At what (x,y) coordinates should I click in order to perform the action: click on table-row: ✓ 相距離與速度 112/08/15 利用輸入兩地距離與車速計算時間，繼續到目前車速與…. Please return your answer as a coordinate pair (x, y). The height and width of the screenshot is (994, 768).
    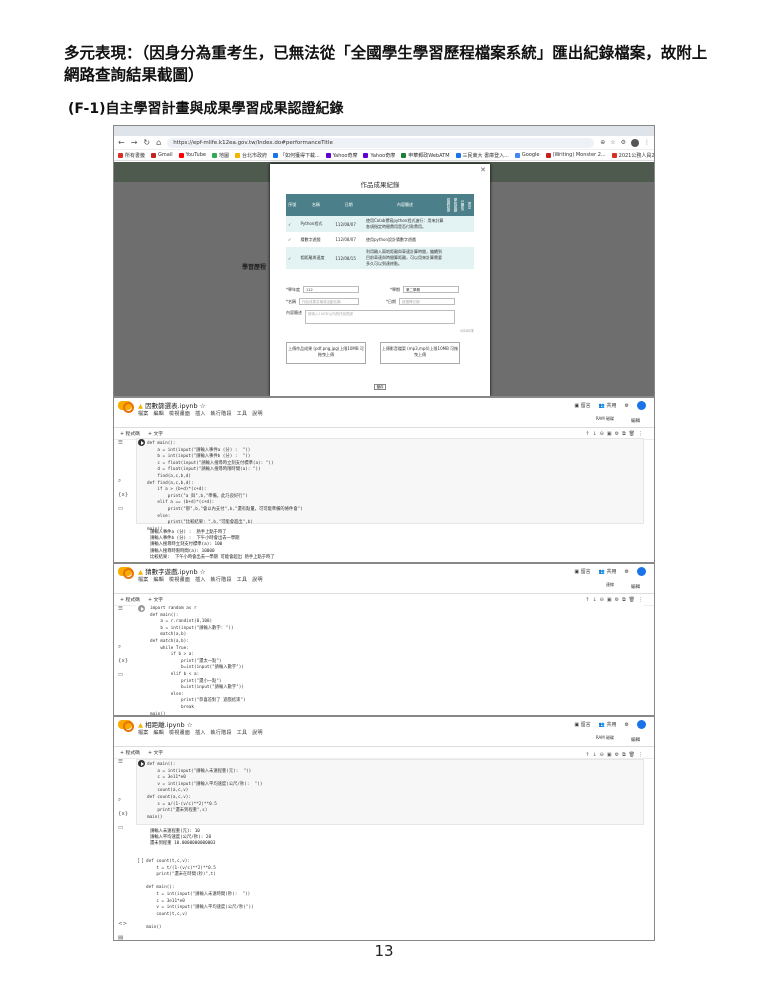
    Looking at the image, I should click on (380, 258).